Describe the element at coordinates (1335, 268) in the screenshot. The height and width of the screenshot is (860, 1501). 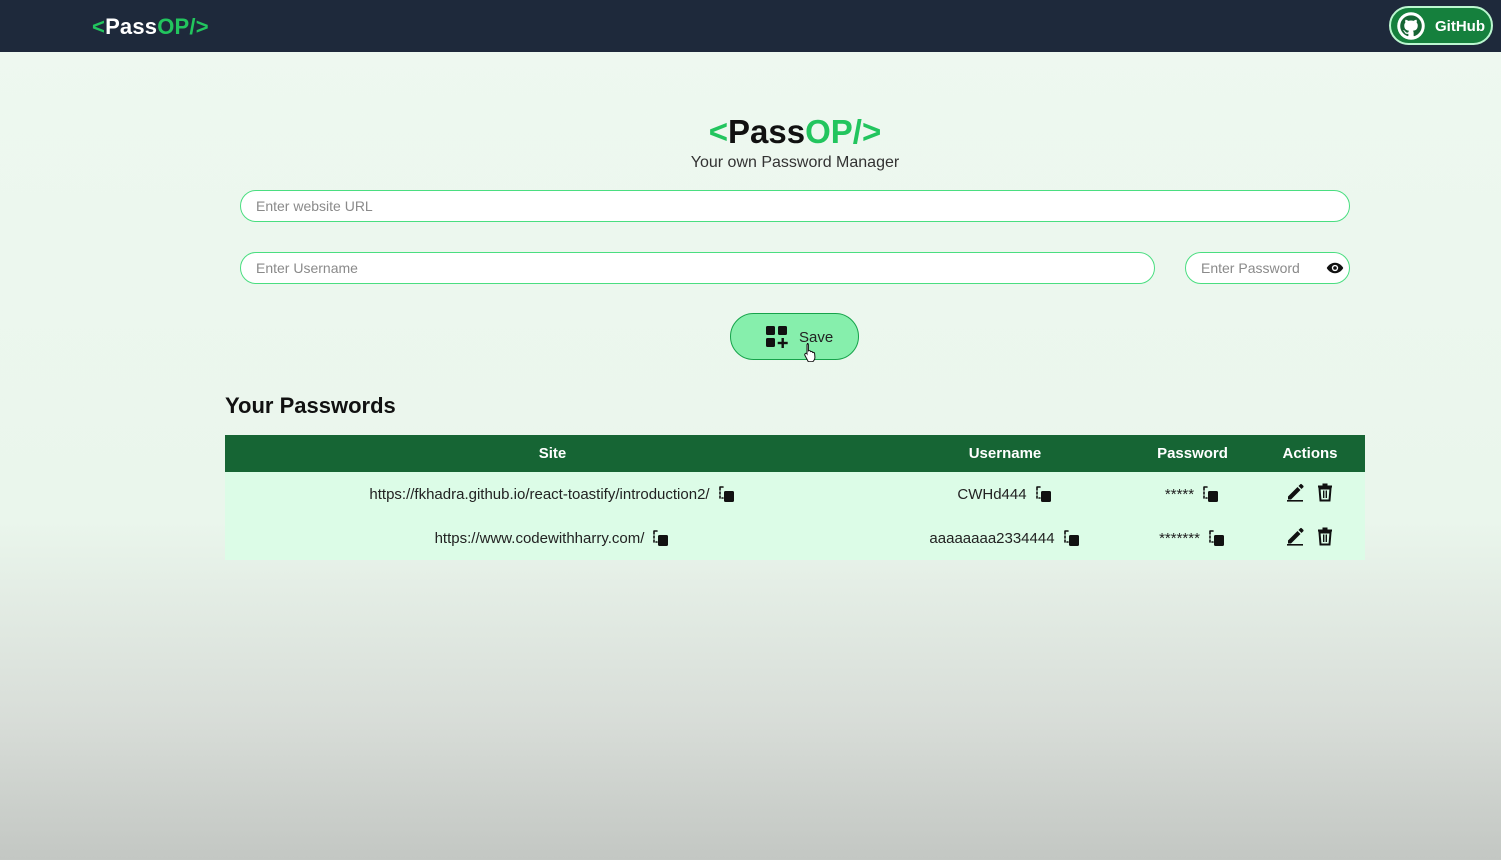
I see `eye-icon` at that location.